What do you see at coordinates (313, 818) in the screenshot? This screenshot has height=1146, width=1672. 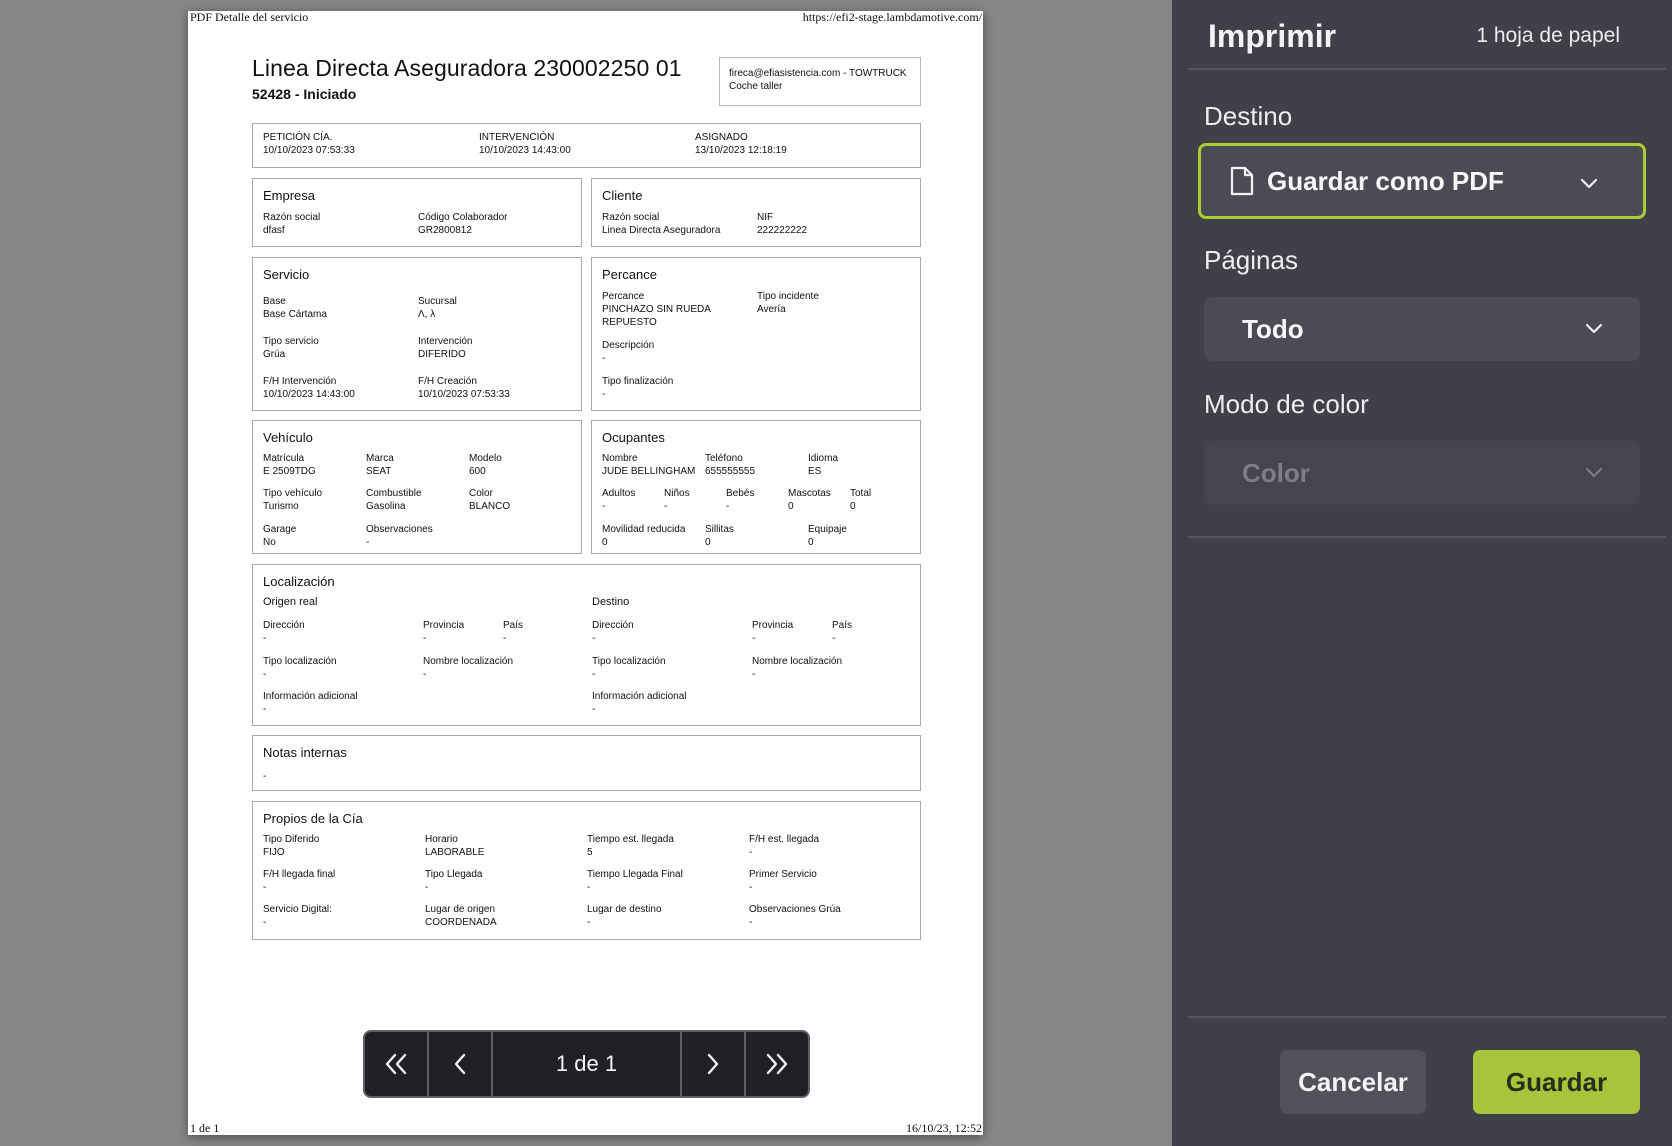 I see `section-title: Propios de la Cía` at bounding box center [313, 818].